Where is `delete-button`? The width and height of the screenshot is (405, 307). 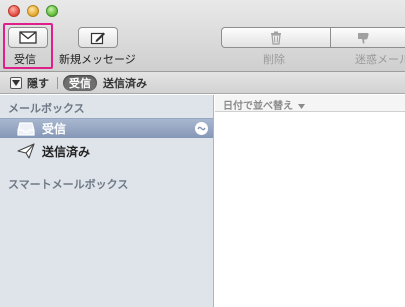 delete-button is located at coordinates (275, 37).